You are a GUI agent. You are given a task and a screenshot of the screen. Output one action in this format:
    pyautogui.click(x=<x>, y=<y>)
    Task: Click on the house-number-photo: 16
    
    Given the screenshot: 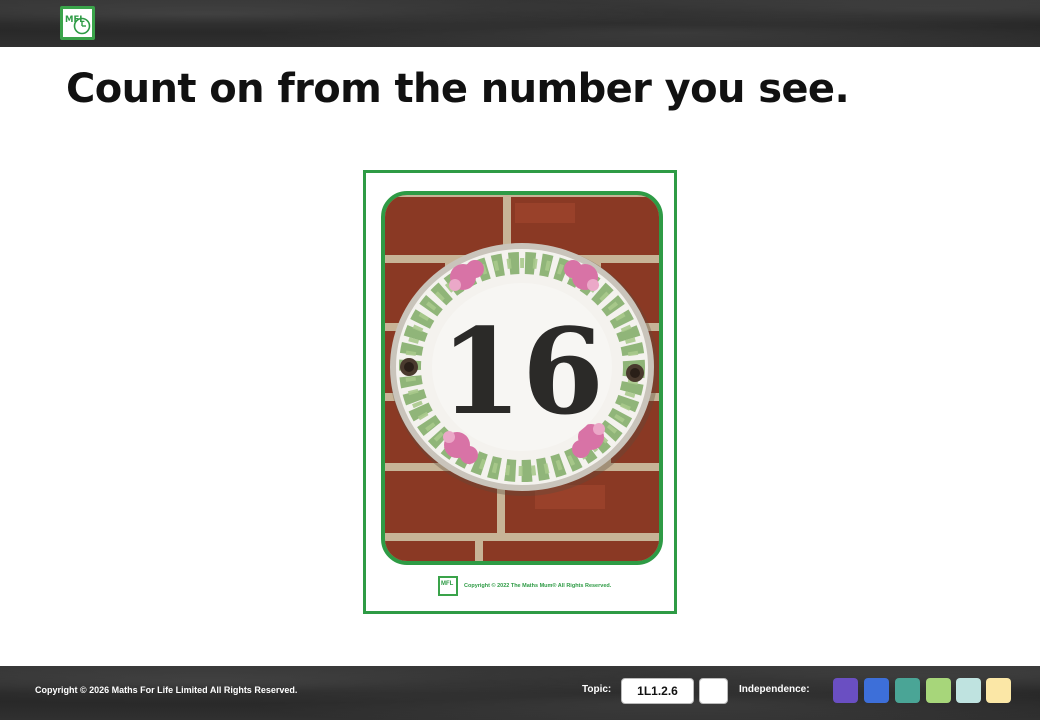 What is the action you would take?
    pyautogui.click(x=522, y=378)
    